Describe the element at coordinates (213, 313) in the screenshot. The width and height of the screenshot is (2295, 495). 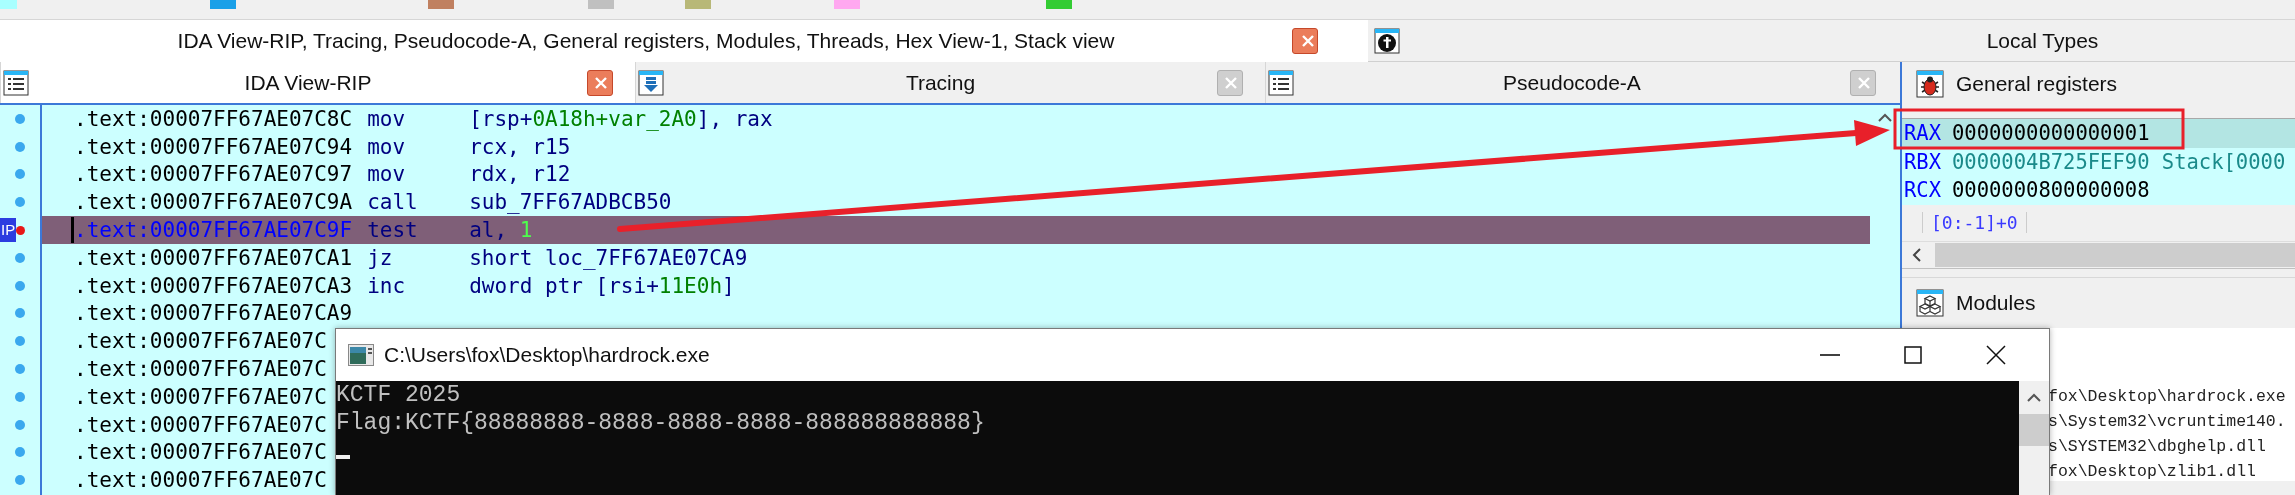
I see `code-address: .text:00007FF67AE07CA9` at that location.